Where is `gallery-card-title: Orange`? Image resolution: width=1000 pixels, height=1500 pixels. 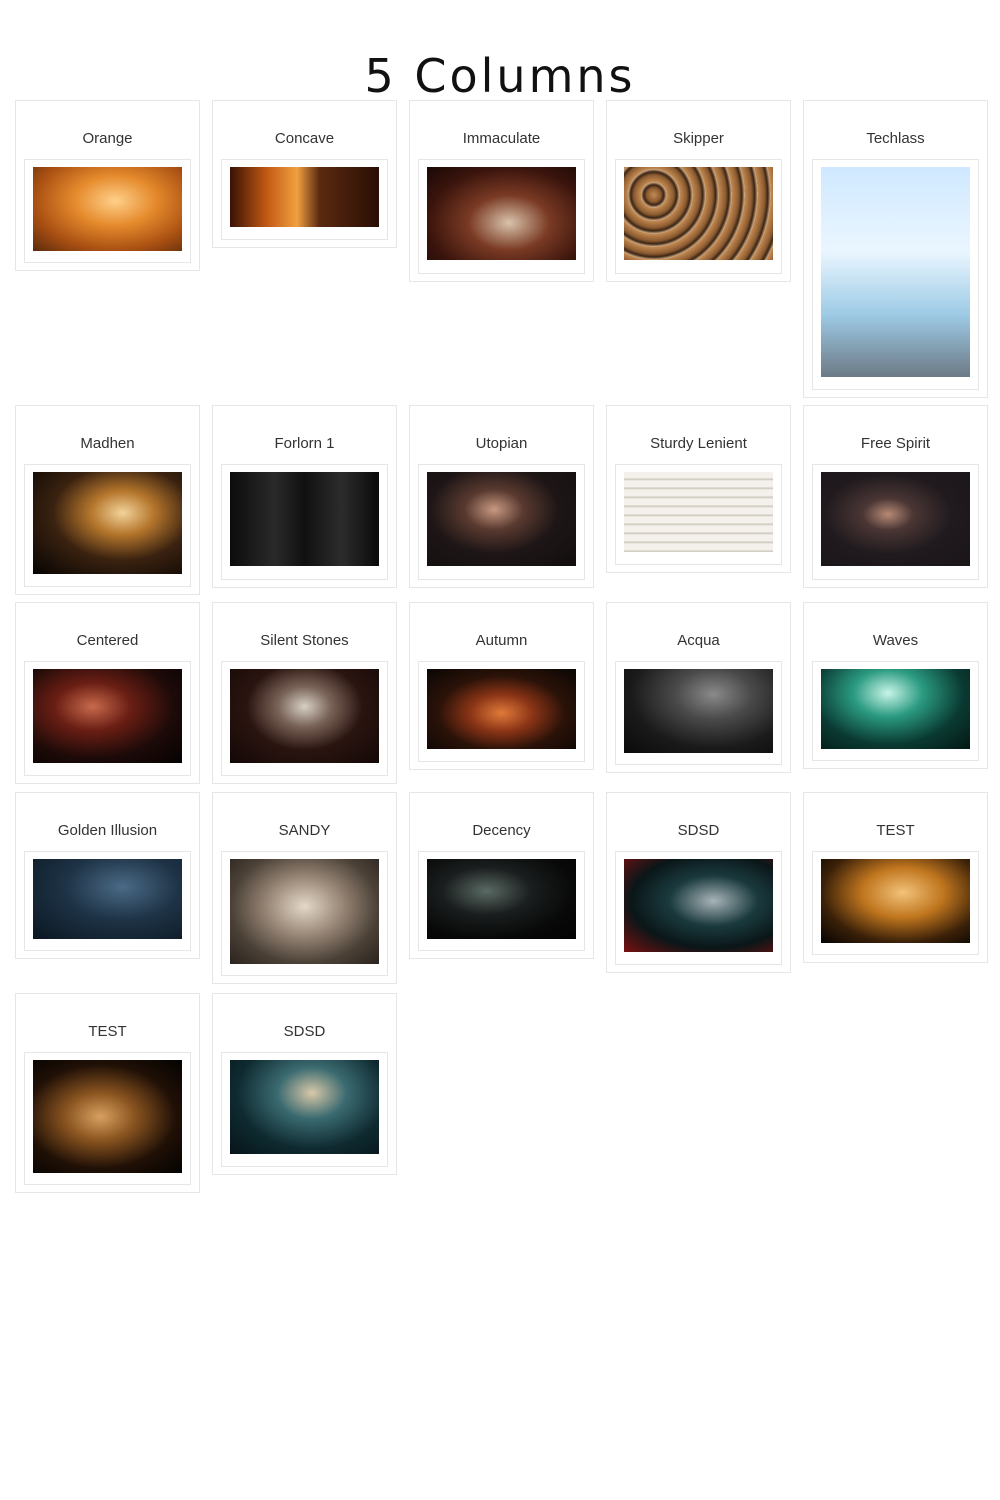 gallery-card-title: Orange is located at coordinates (107, 138).